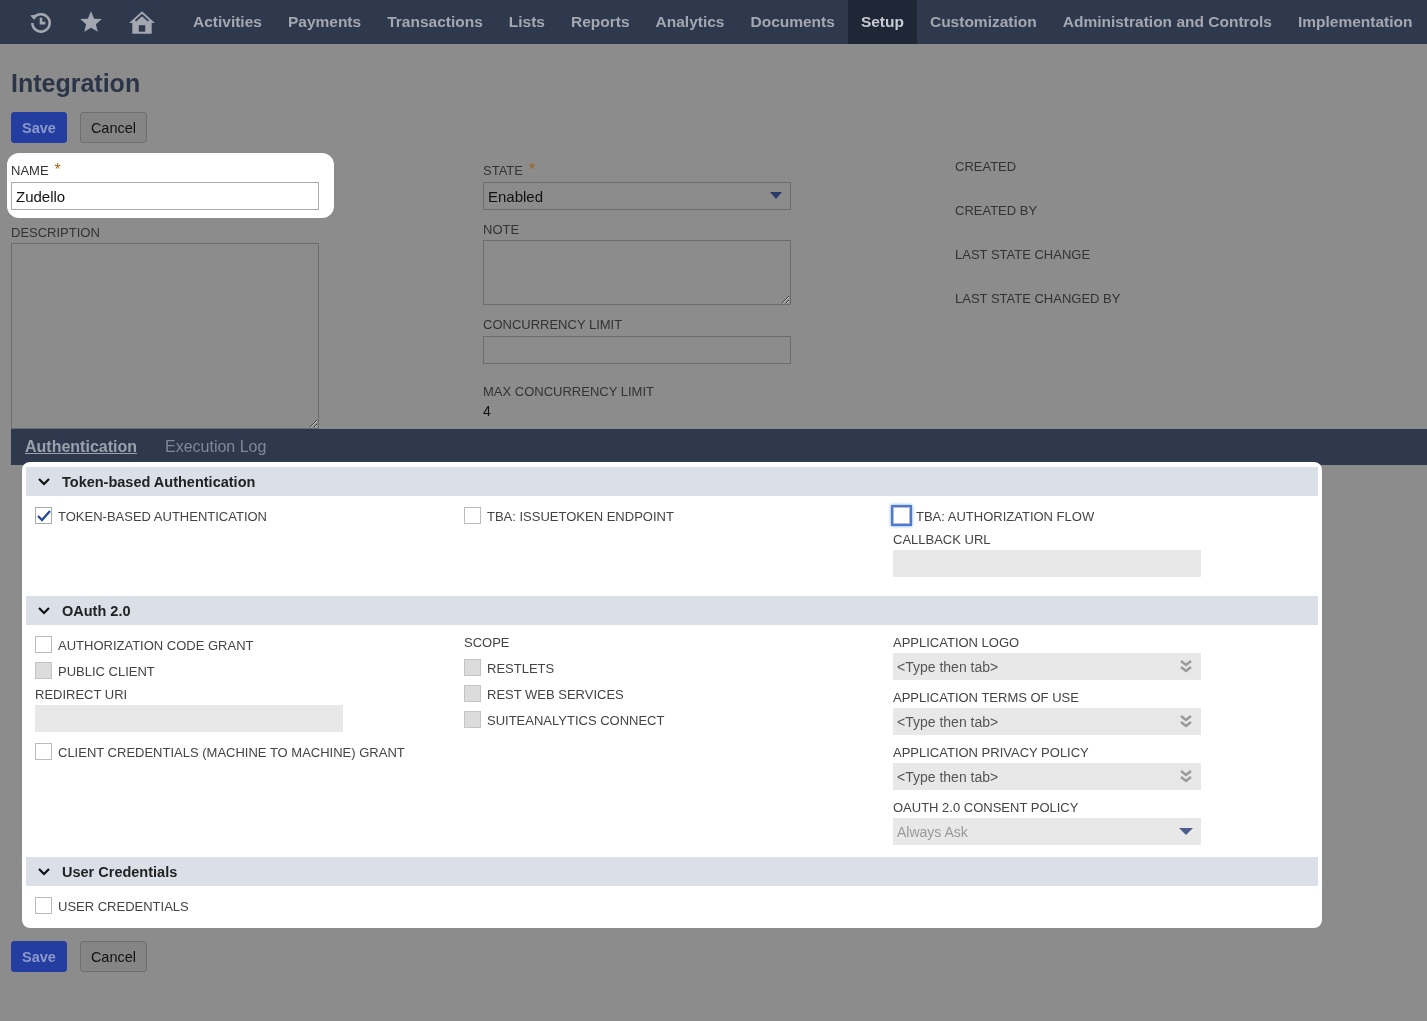 The height and width of the screenshot is (1021, 1427). Describe the element at coordinates (81, 447) in the screenshot. I see `tab: Authentication` at that location.